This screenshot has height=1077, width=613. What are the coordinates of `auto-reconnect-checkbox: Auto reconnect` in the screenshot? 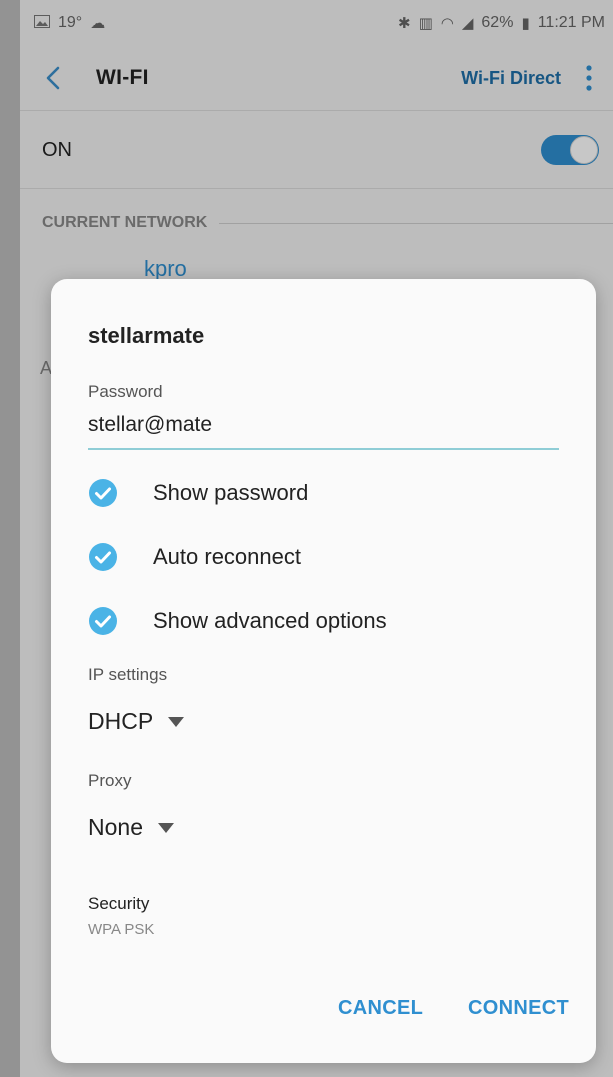 It's located at (194, 557).